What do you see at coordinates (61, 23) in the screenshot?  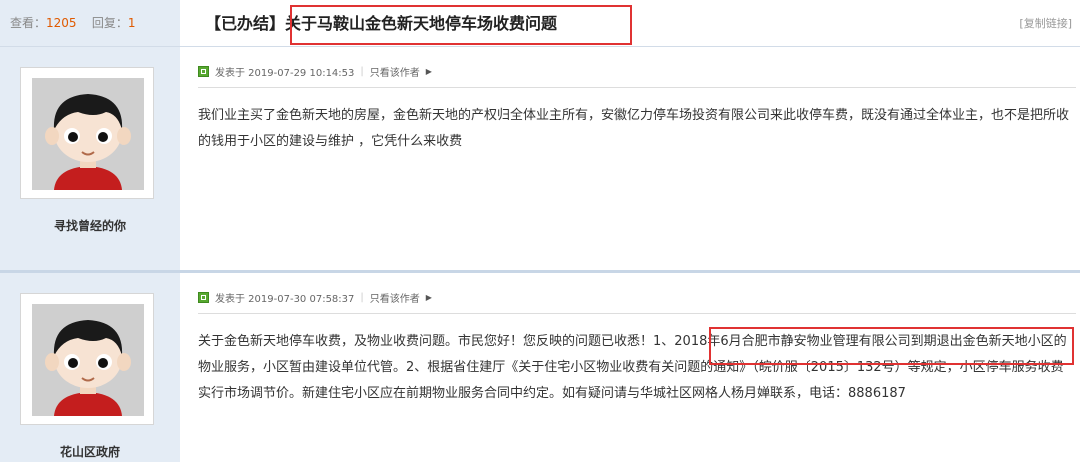 I see `views-count: 1205` at bounding box center [61, 23].